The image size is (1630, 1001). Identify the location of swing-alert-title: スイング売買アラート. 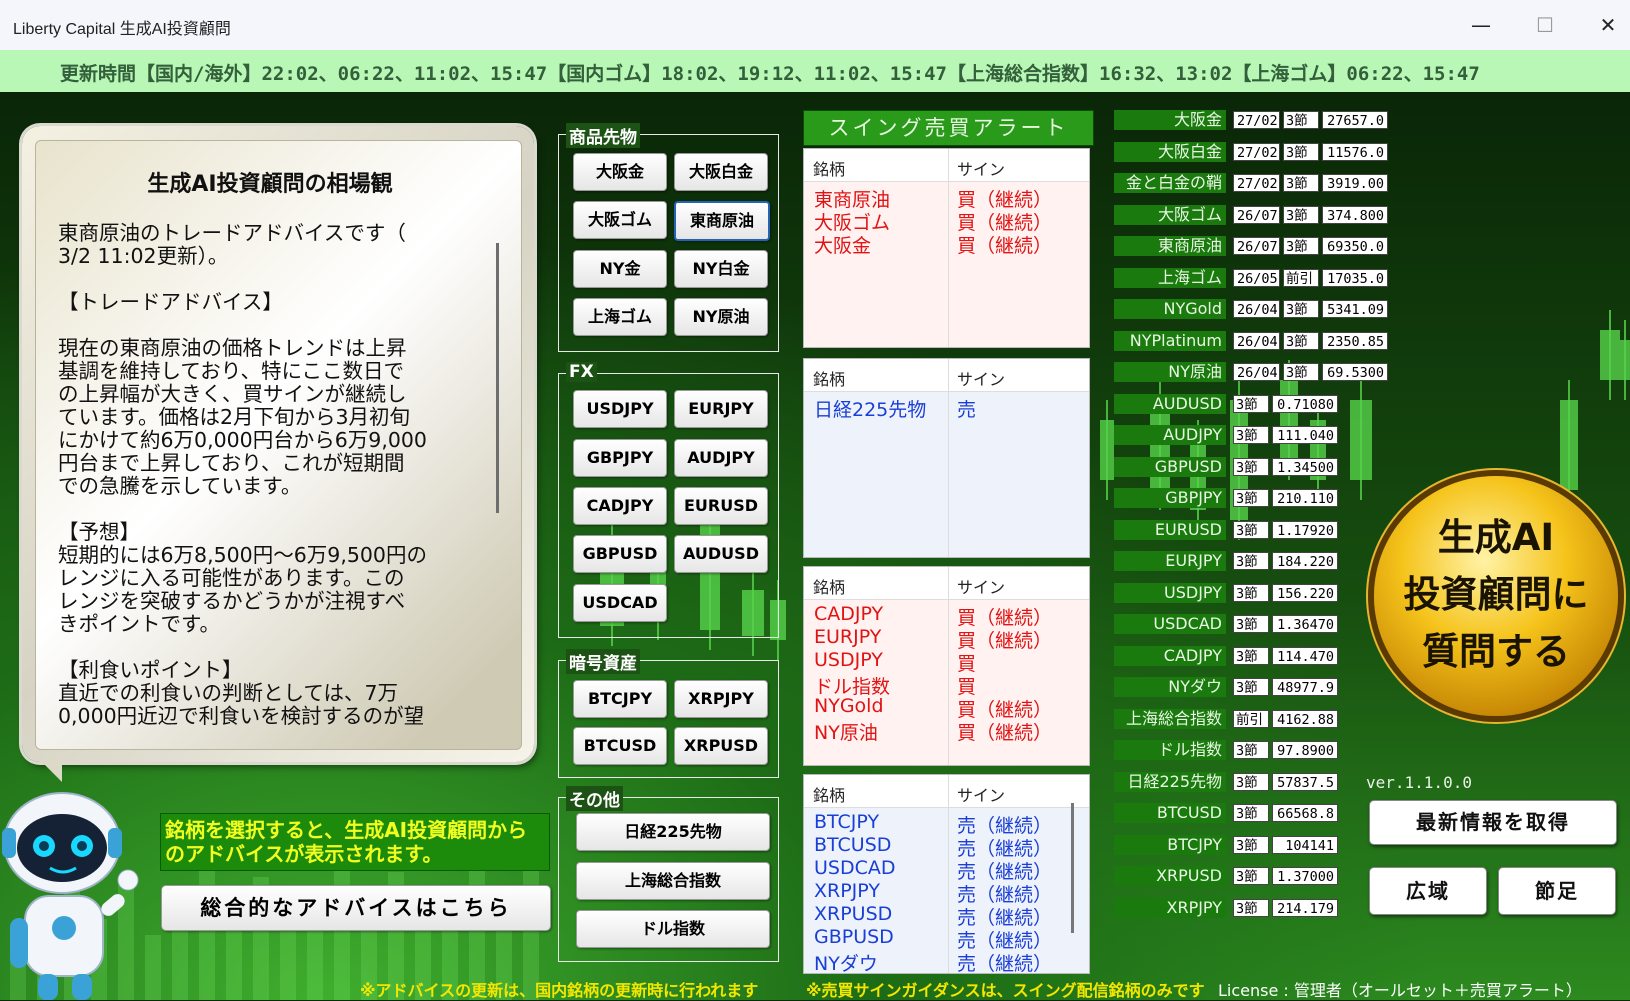
(948, 128).